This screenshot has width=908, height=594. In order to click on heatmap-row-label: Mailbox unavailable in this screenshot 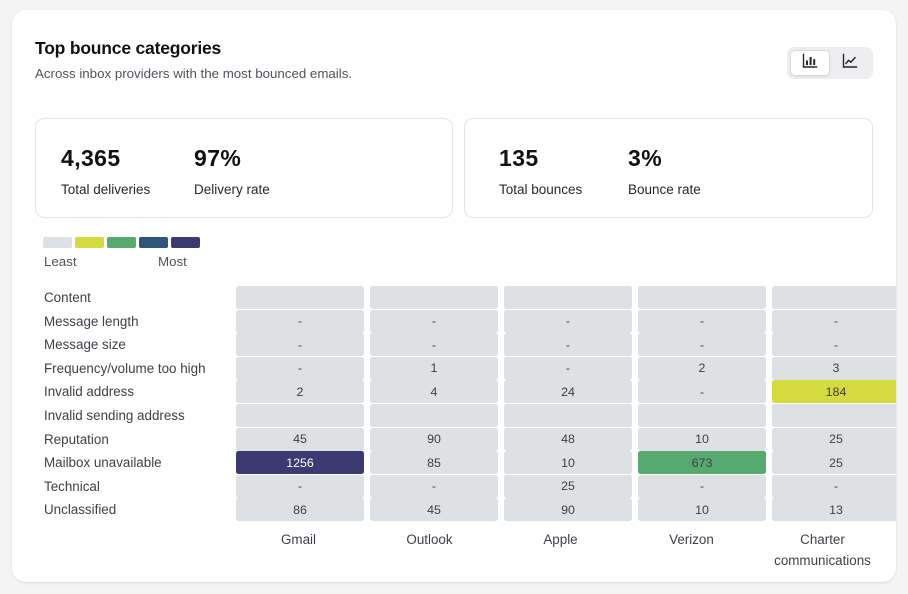, I will do `click(103, 463)`.